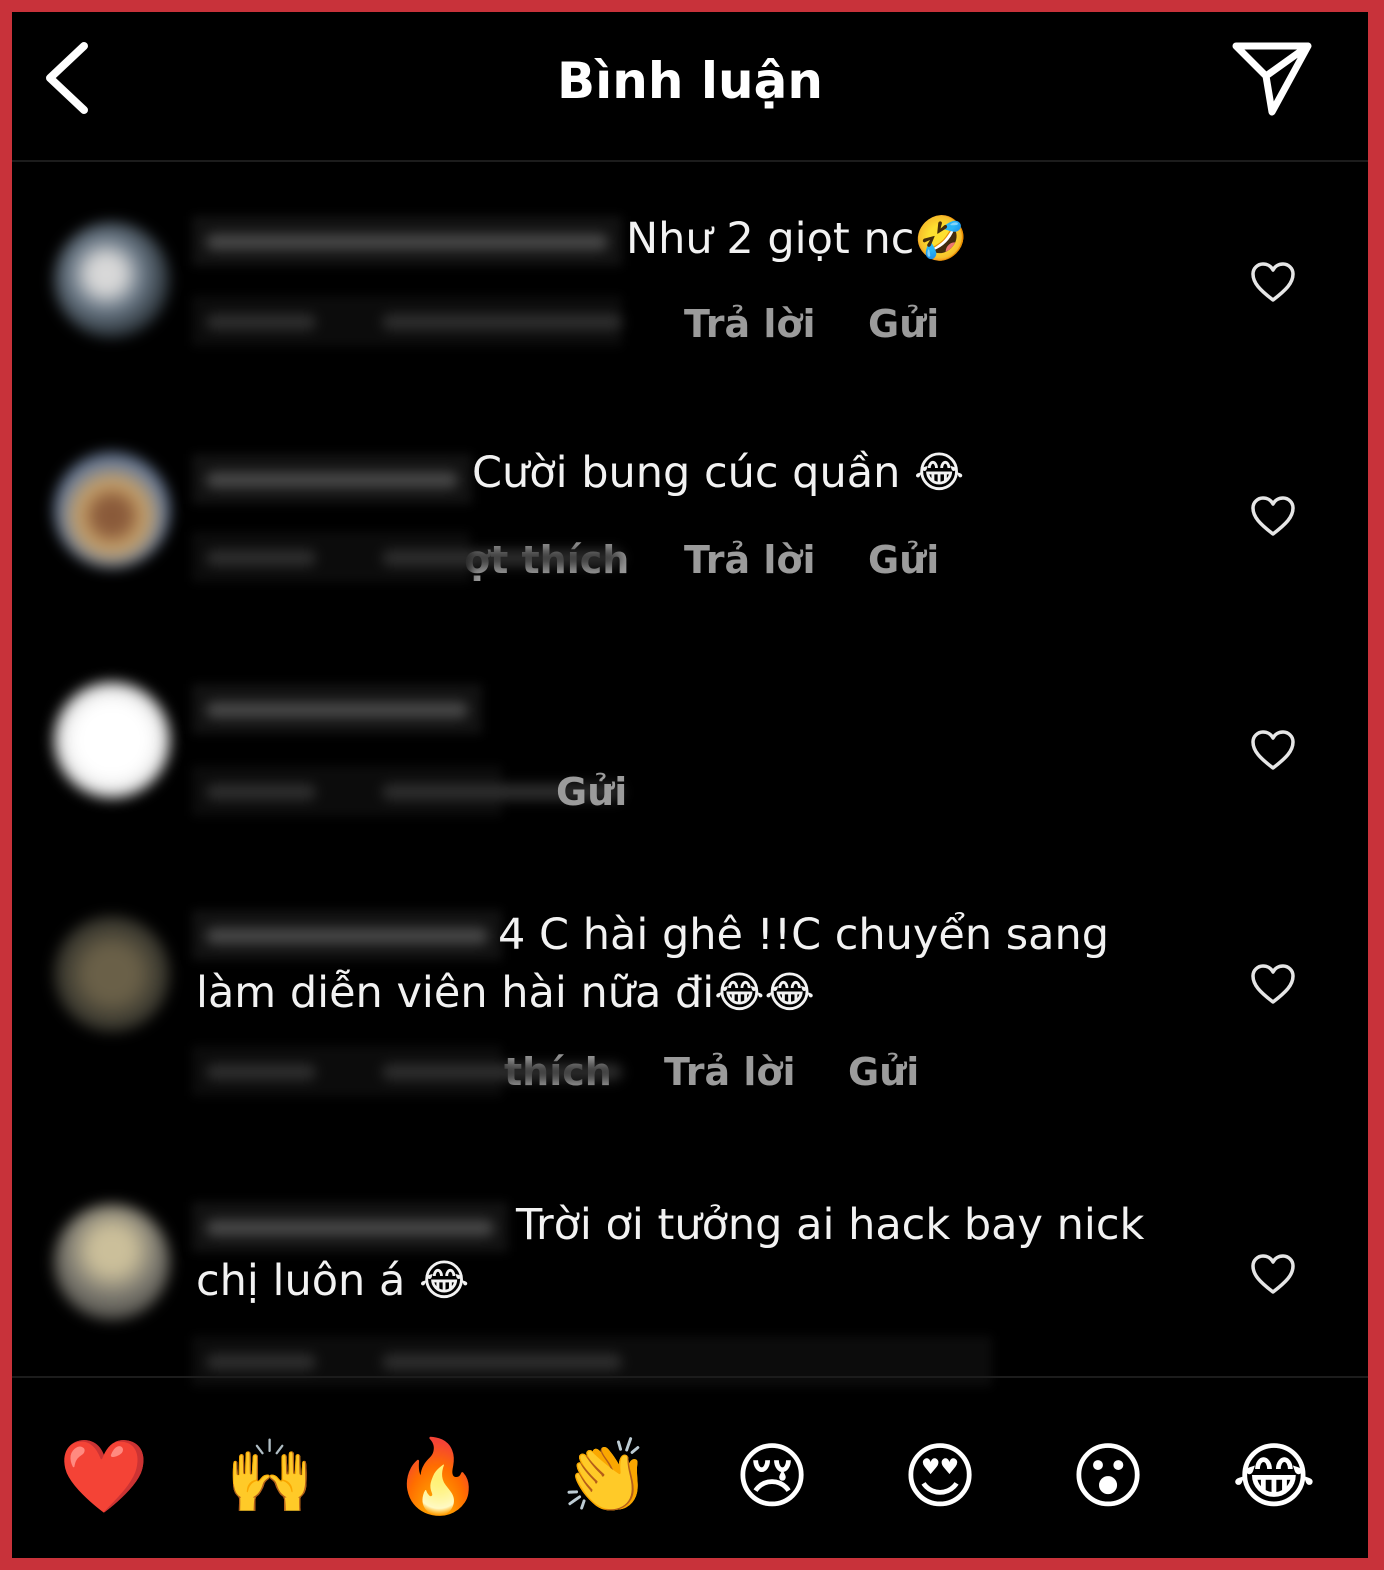  What do you see at coordinates (438, 1476) in the screenshot?
I see `fire-reaction-button: 🔥` at bounding box center [438, 1476].